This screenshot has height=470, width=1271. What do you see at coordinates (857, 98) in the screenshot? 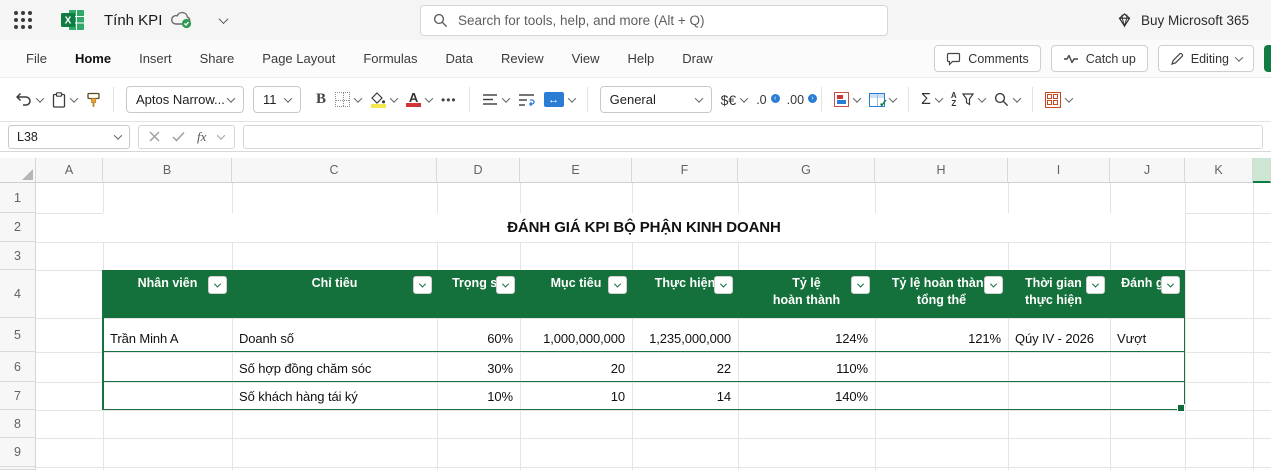
I see `conditional-formatting-chevron-icon` at bounding box center [857, 98].